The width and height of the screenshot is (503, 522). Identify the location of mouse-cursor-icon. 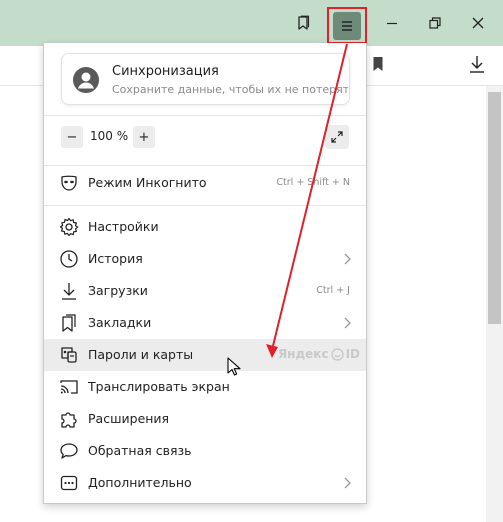
(234, 366).